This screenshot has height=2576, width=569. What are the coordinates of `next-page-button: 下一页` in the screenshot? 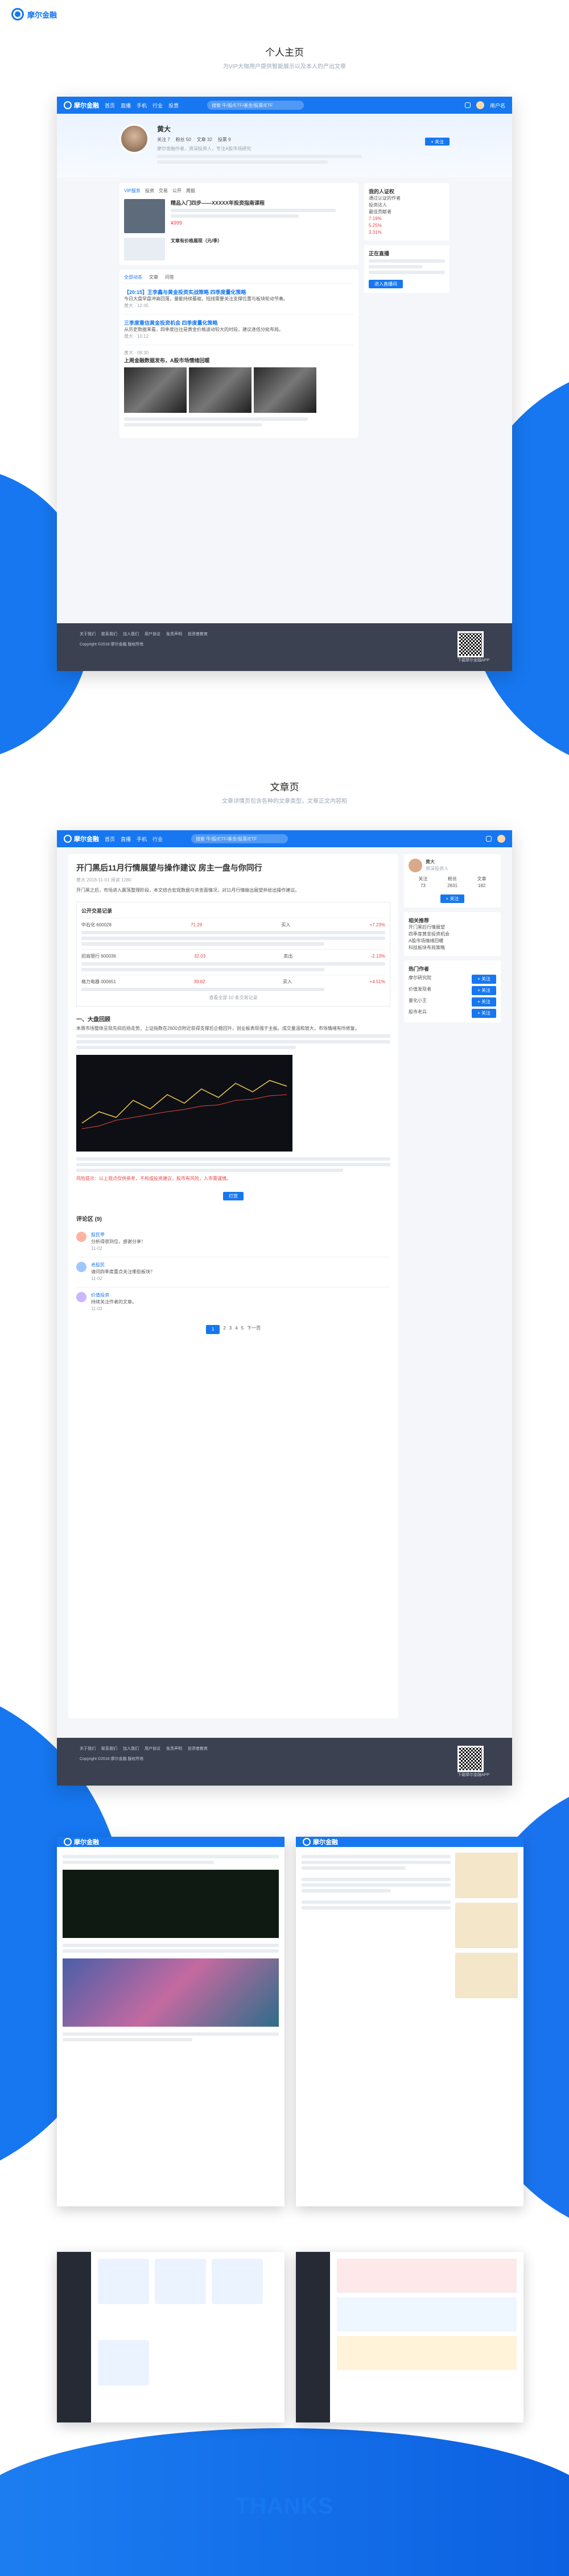 It's located at (254, 1329).